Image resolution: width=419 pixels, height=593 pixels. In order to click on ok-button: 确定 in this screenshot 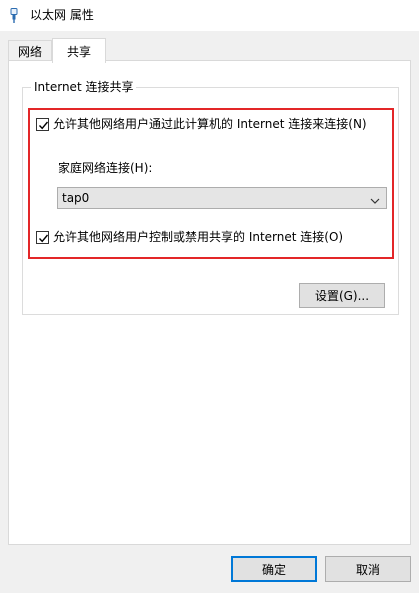, I will do `click(274, 569)`.